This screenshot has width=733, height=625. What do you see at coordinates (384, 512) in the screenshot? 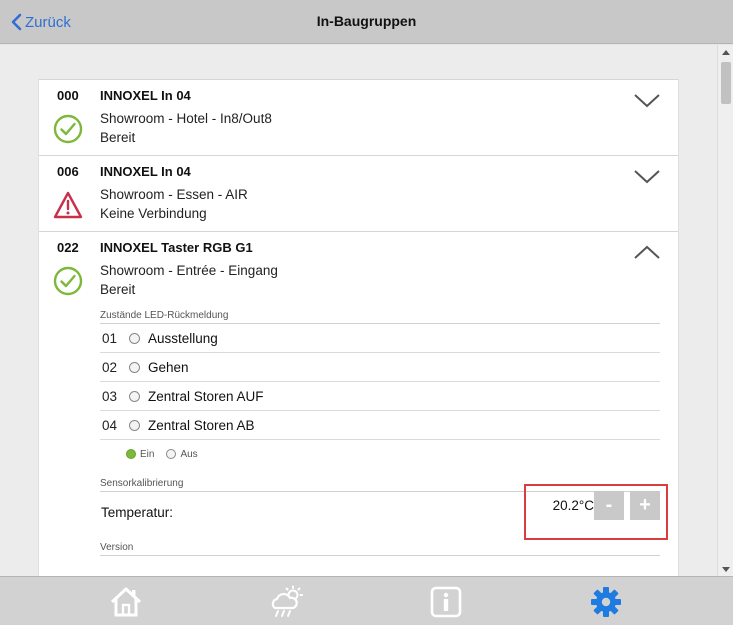
I see `temperature-row: Temperatur: 20.2°C - +` at bounding box center [384, 512].